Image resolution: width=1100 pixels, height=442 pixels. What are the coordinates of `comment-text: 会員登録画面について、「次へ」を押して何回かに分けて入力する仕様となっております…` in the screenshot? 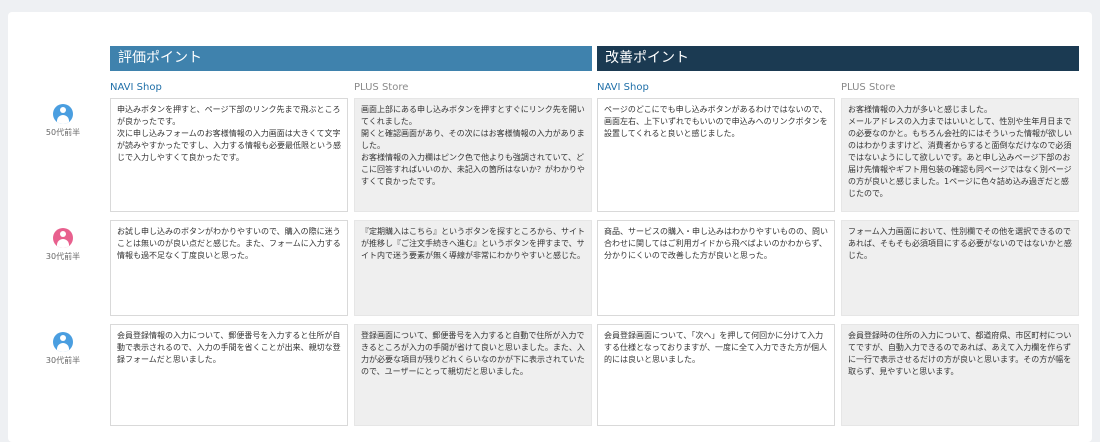 It's located at (715, 347).